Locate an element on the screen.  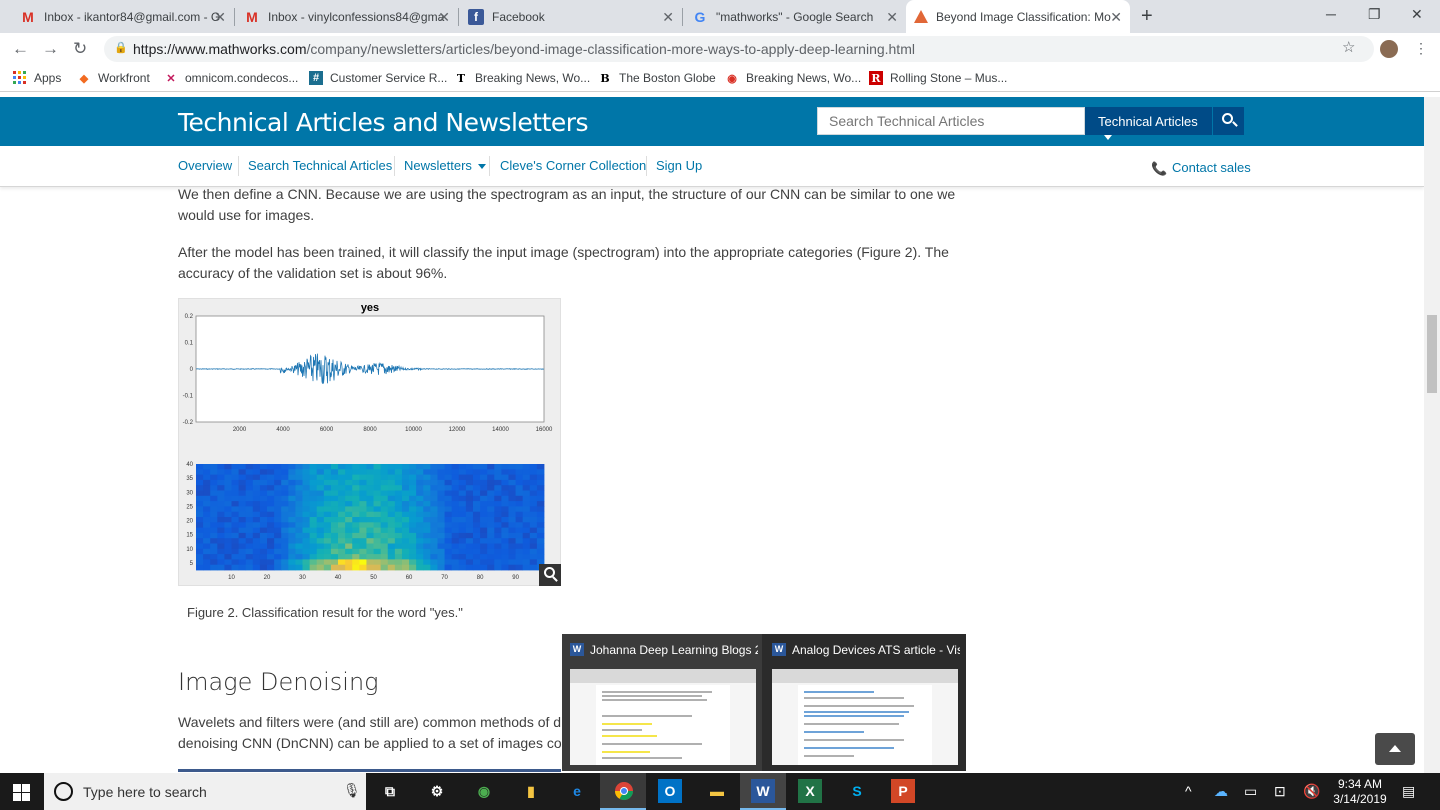
contact-sales-link: Contact sales is located at coordinates (1211, 167).